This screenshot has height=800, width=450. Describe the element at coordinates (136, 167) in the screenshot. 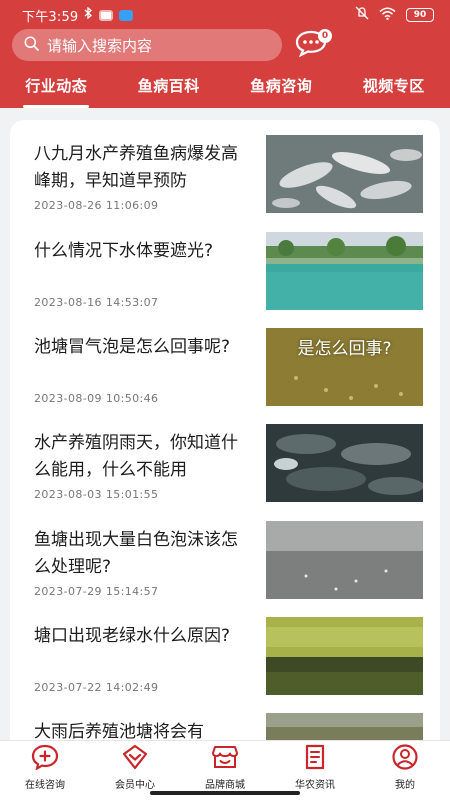

I see `article-title: 八九月水产养殖鱼病爆发高峰期，早知道早预防` at that location.